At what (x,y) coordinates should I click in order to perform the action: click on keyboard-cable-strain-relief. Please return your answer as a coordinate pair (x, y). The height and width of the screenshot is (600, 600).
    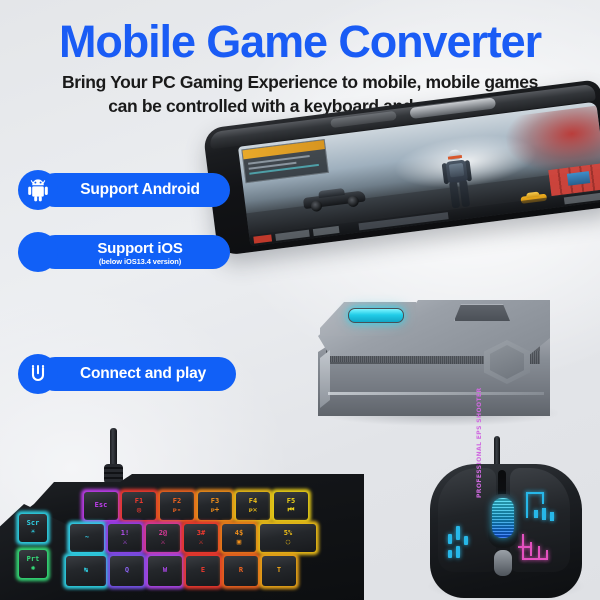
    Looking at the image, I should click on (113, 474).